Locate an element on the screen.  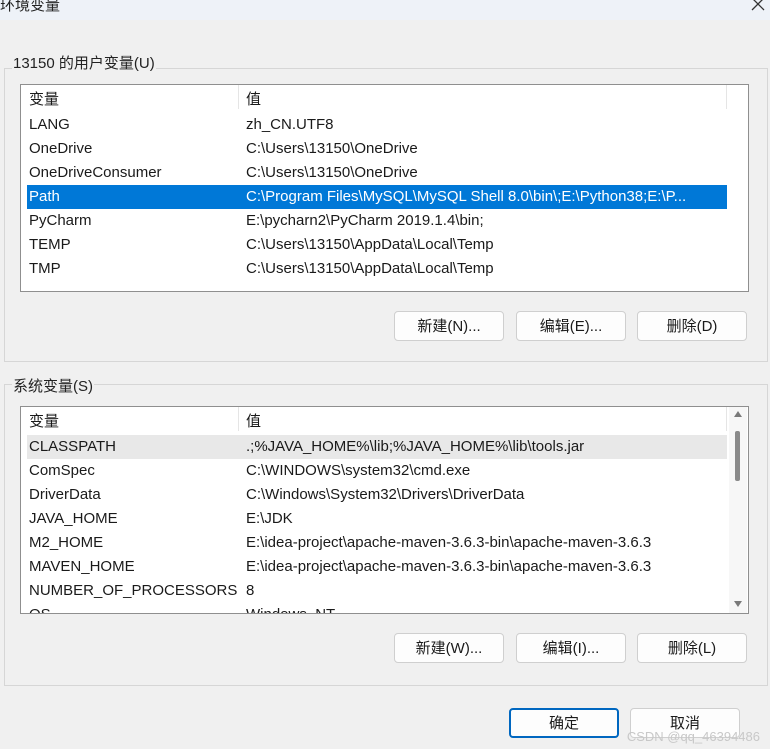
variable-name: DriverData is located at coordinates (65, 494).